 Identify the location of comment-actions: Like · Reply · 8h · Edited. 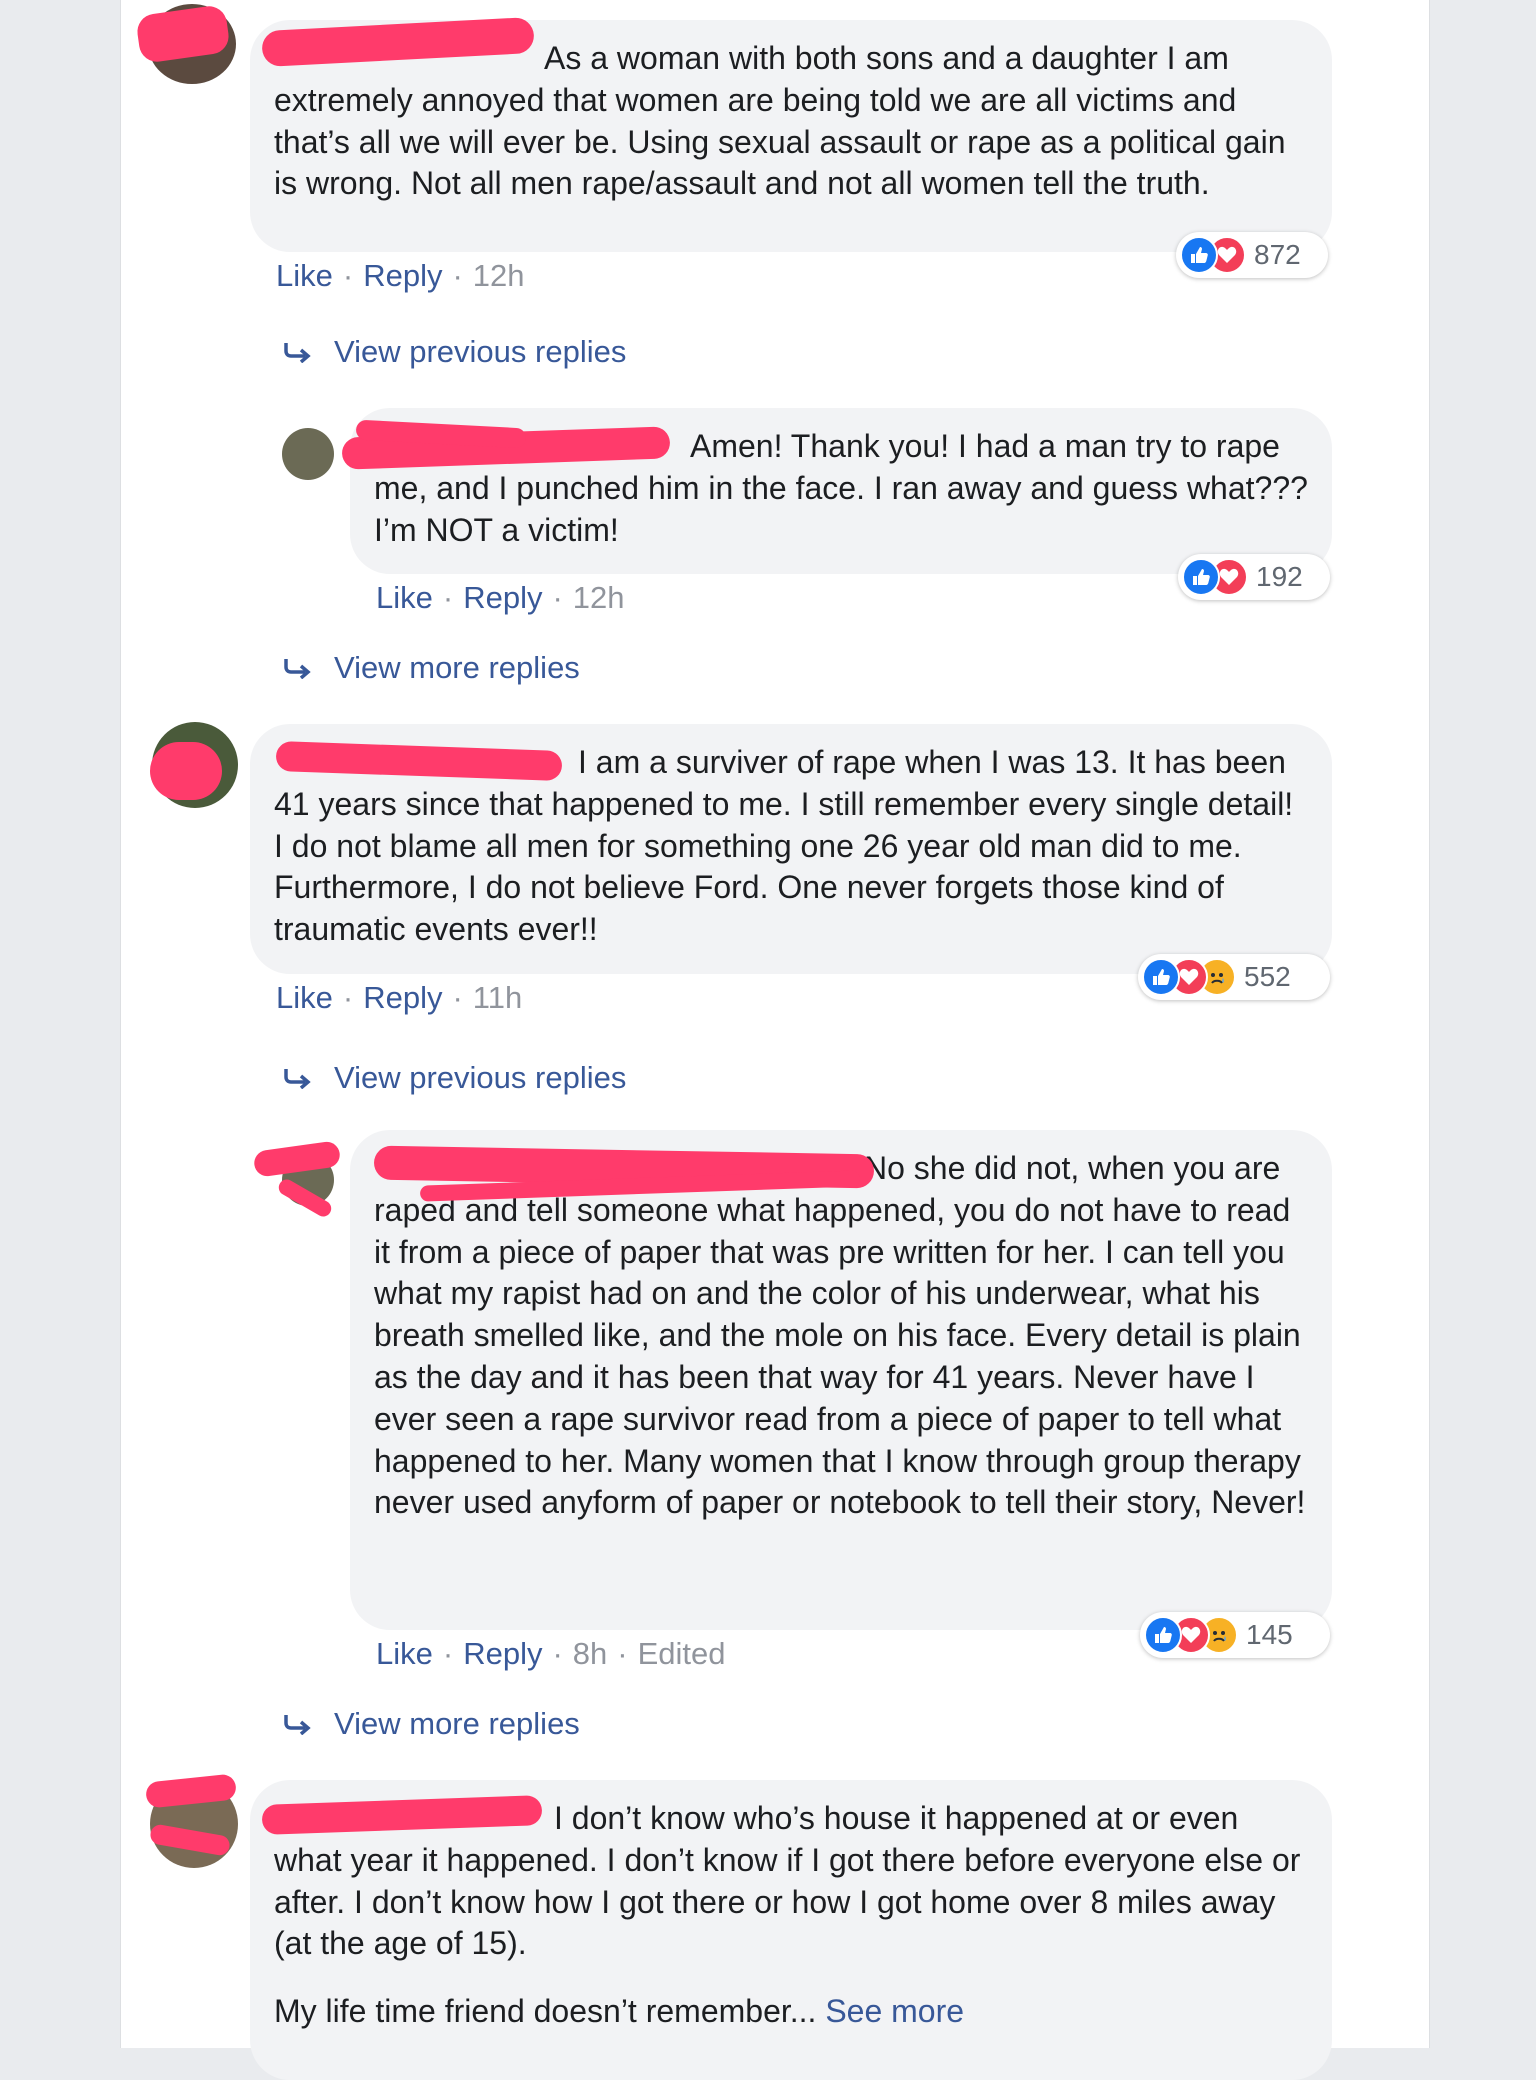
(551, 1653).